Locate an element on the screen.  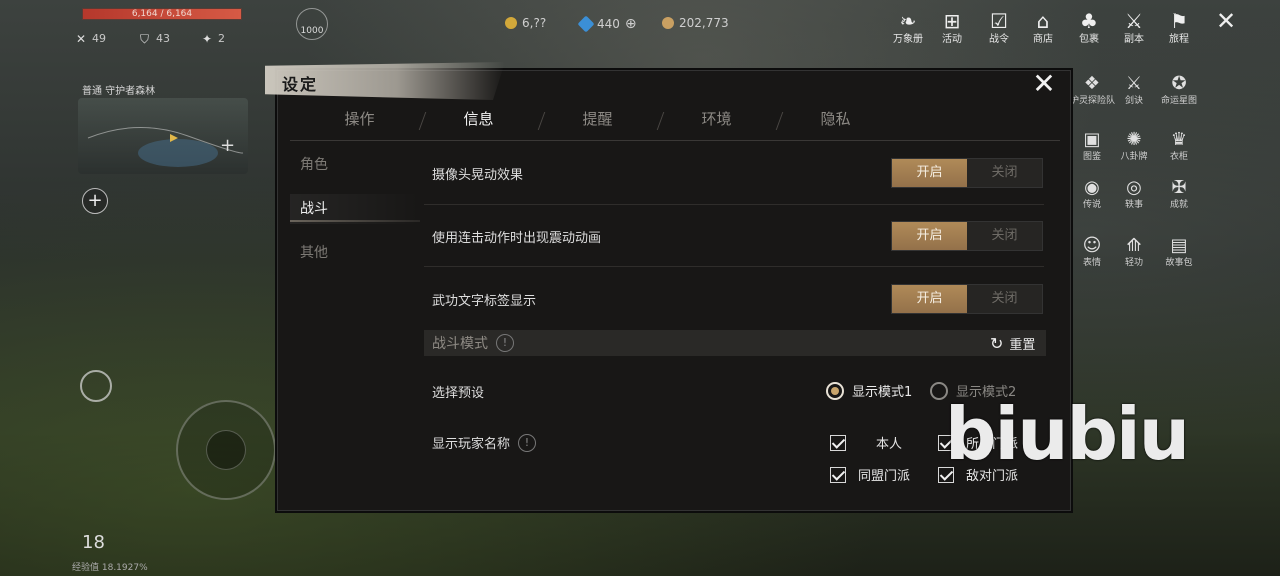
legend-icon: ◉ is located at coordinates (1092, 187).